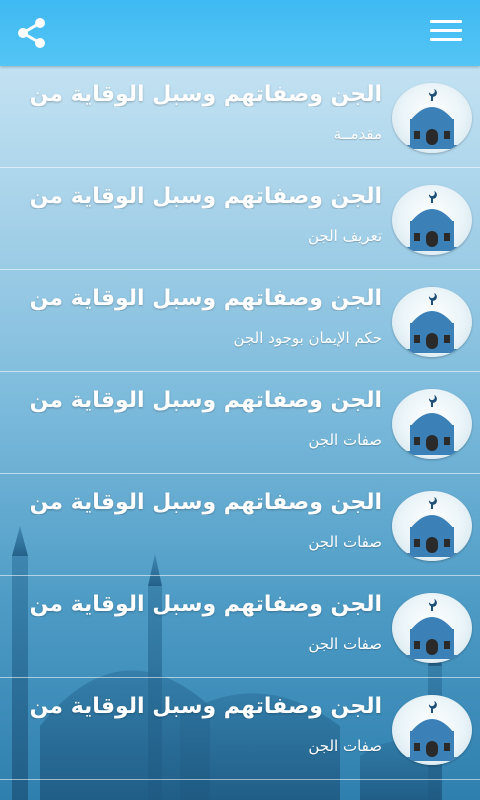 This screenshot has height=800, width=480. I want to click on list-item: الجن وصفاتهم وسبل الوقاية من تعريف الجن, so click(240, 219).